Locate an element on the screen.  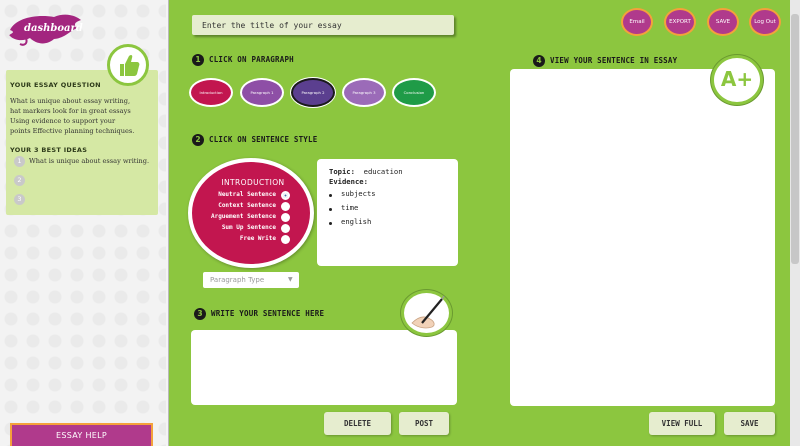
email-button: Email is located at coordinates (637, 22).